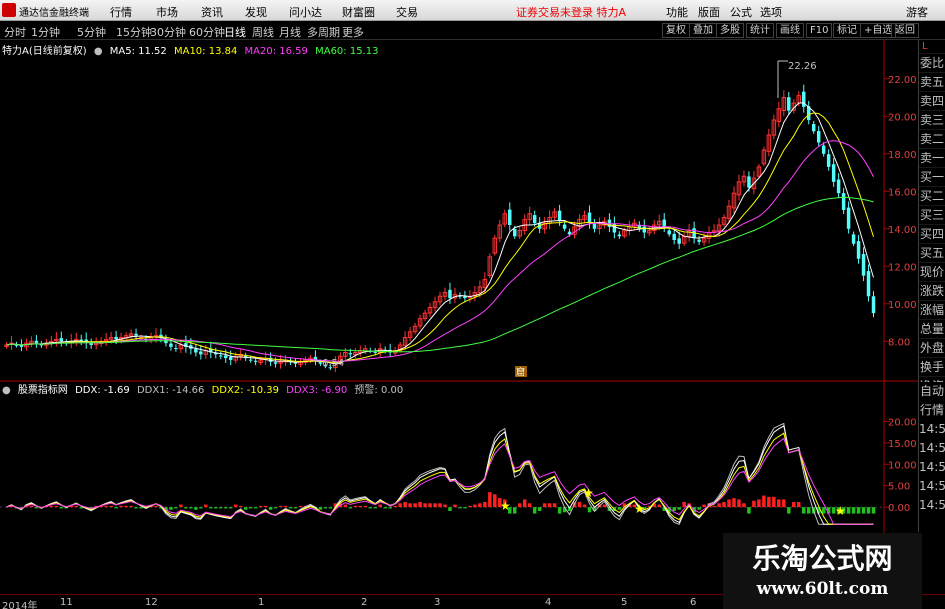  Describe the element at coordinates (932, 234) in the screenshot. I see `quote-item: 买四` at that location.